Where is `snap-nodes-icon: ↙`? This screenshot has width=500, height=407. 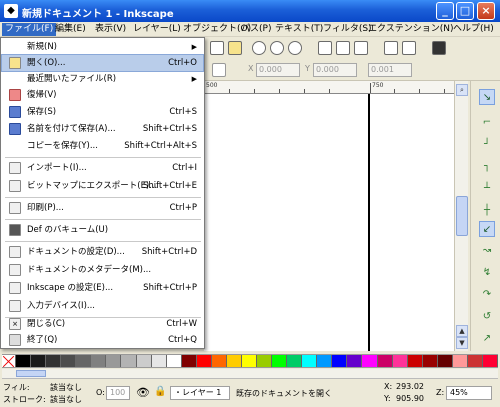
snap-nodes-icon: ↙ is located at coordinates (487, 229).